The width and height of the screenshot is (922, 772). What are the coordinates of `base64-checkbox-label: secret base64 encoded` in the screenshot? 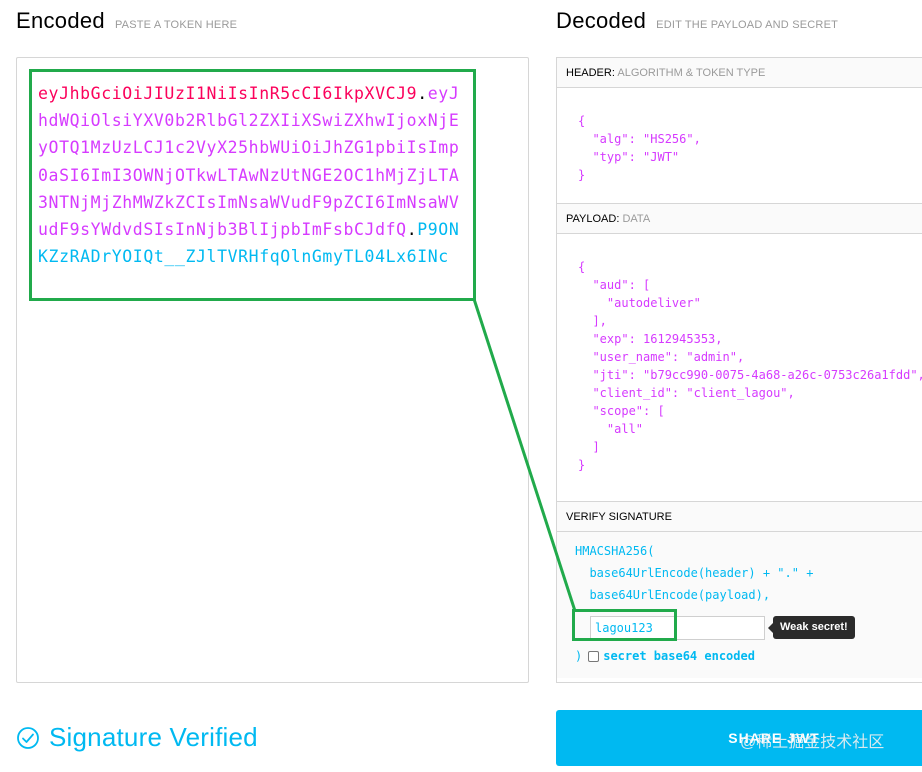 It's located at (679, 656).